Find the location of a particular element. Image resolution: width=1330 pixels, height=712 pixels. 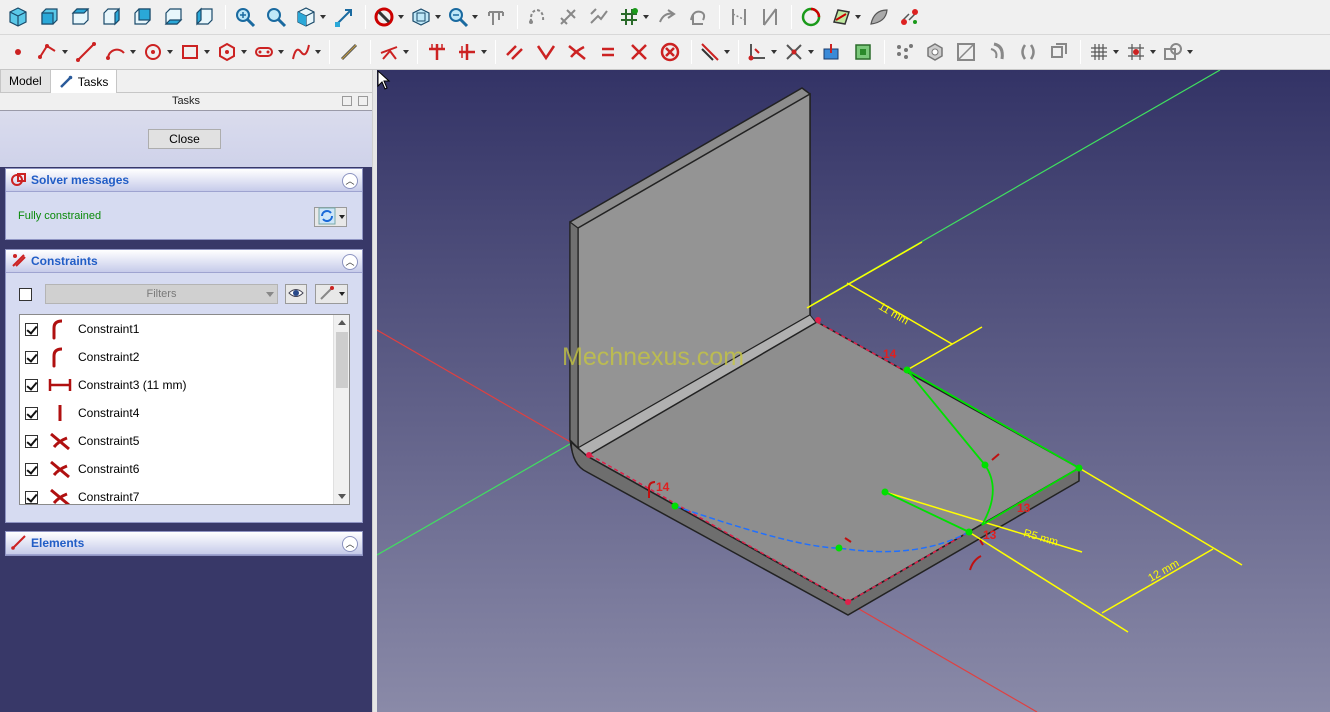

rectangular-array-icon is located at coordinates (966, 52).